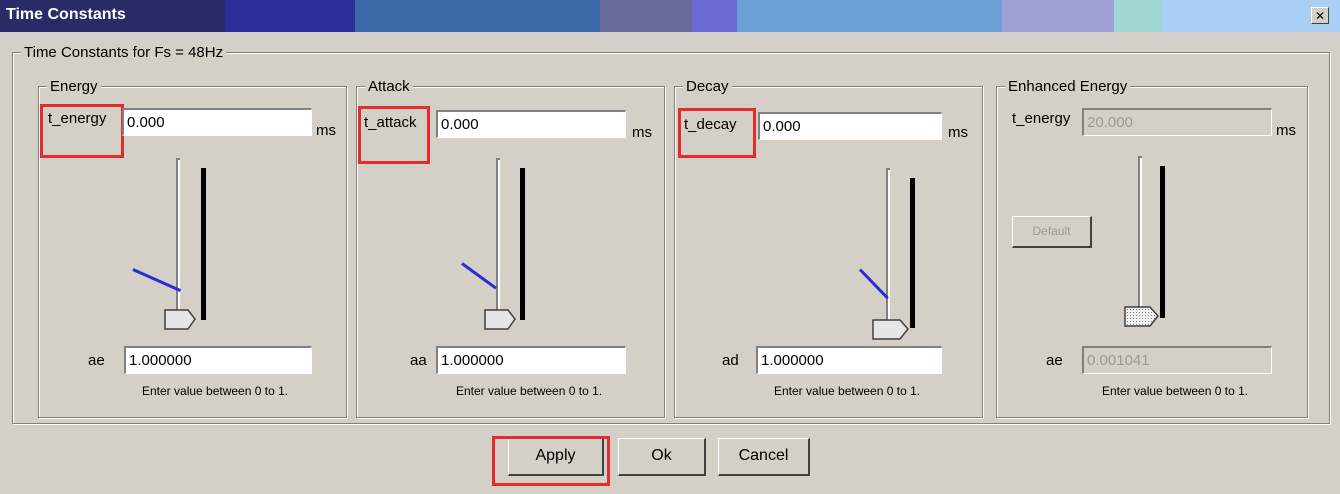 This screenshot has height=494, width=1340. What do you see at coordinates (218, 360) in the screenshot?
I see `ae-input` at bounding box center [218, 360].